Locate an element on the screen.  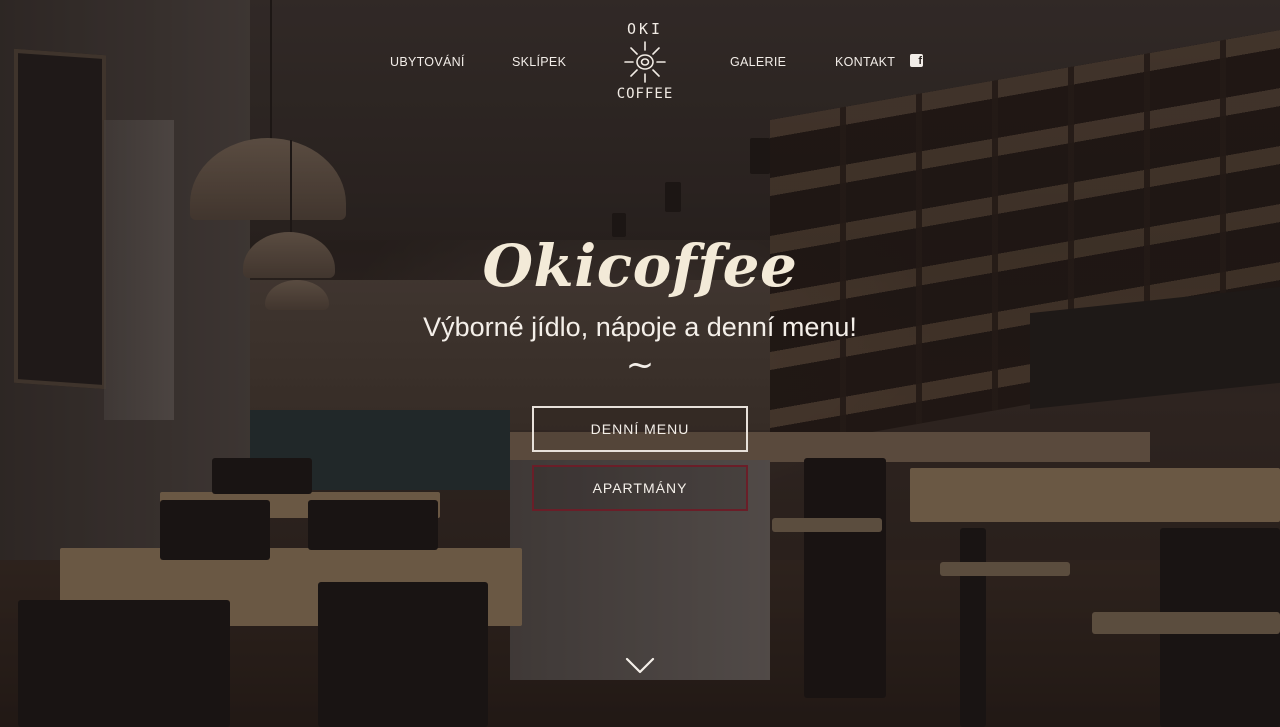
nav-link-kontakt: KONTAKT is located at coordinates (865, 62).